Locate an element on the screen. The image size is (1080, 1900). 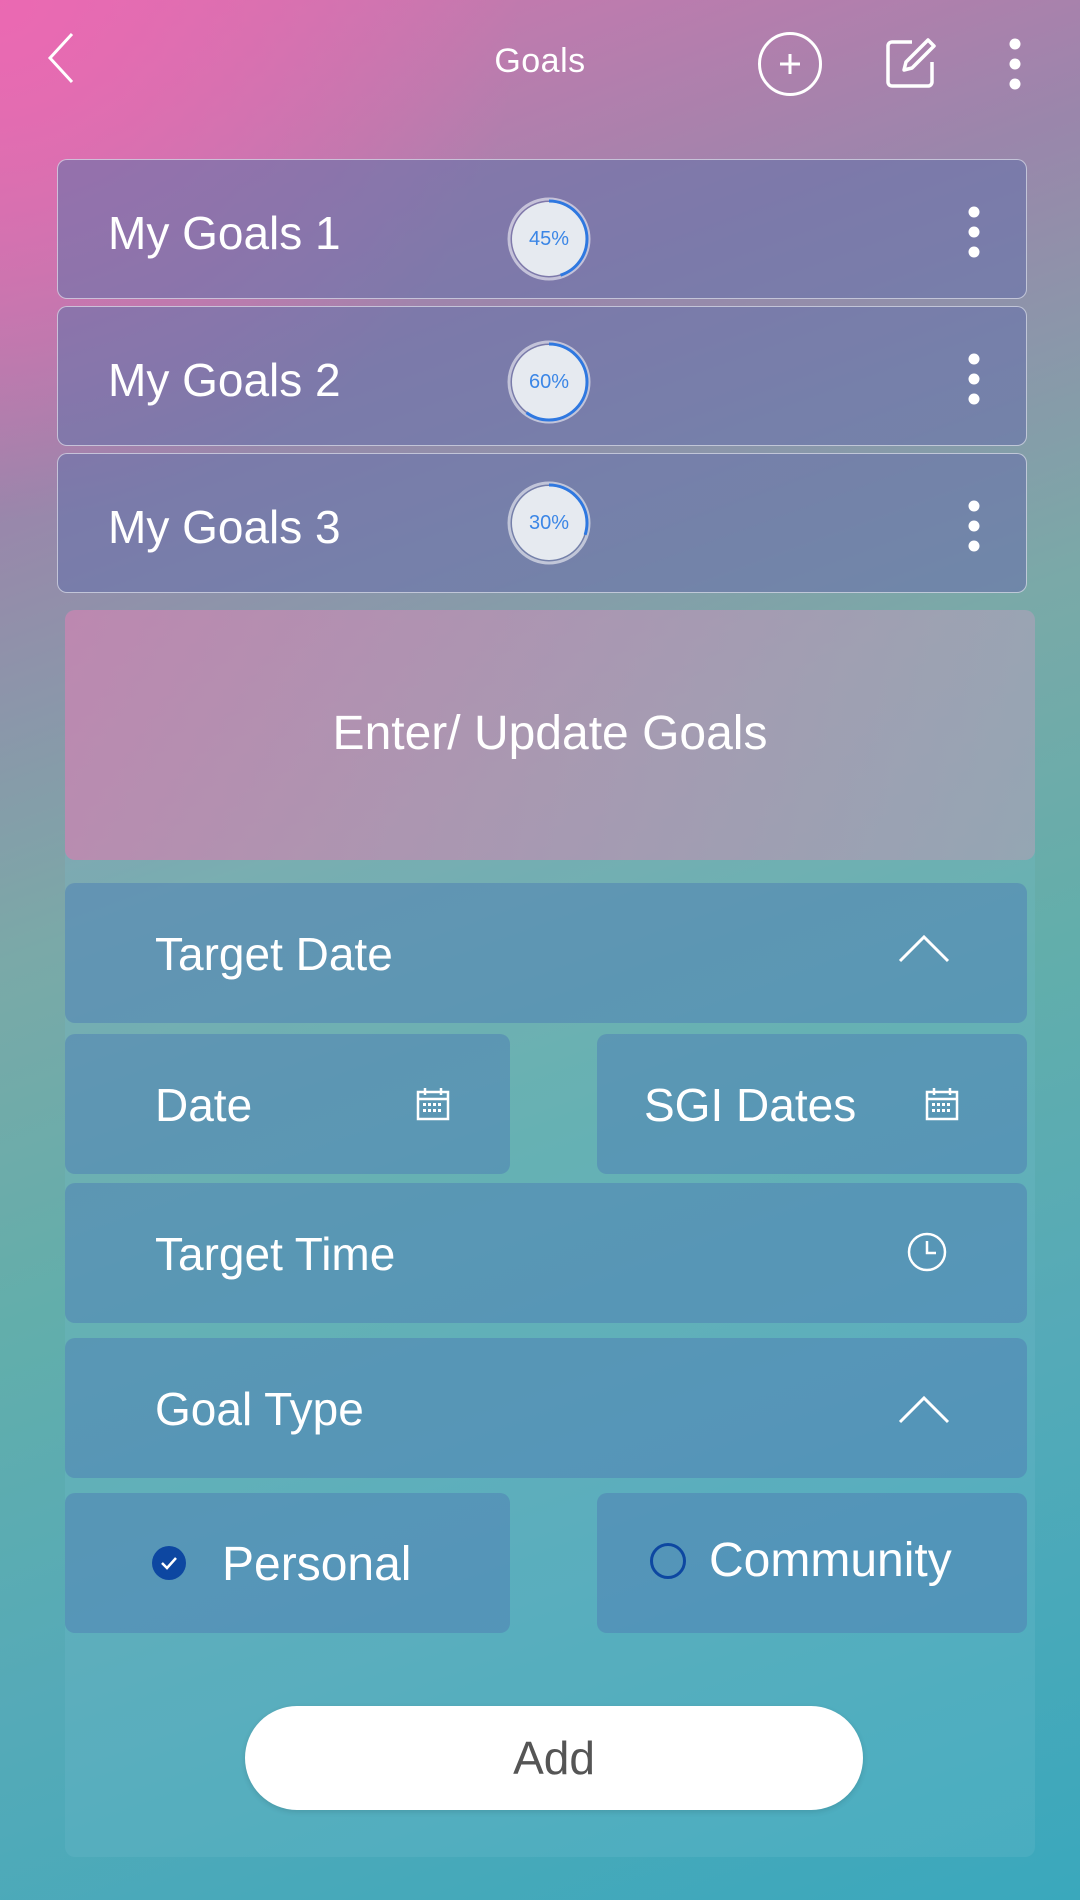
radio-unchecked-icon is located at coordinates (668, 1561).